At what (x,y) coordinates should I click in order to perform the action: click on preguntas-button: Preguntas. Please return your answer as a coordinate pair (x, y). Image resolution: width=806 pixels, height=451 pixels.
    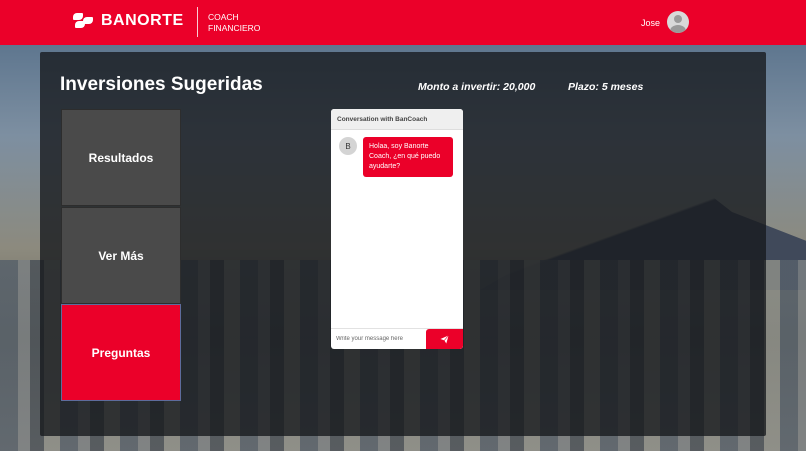
    Looking at the image, I should click on (121, 352).